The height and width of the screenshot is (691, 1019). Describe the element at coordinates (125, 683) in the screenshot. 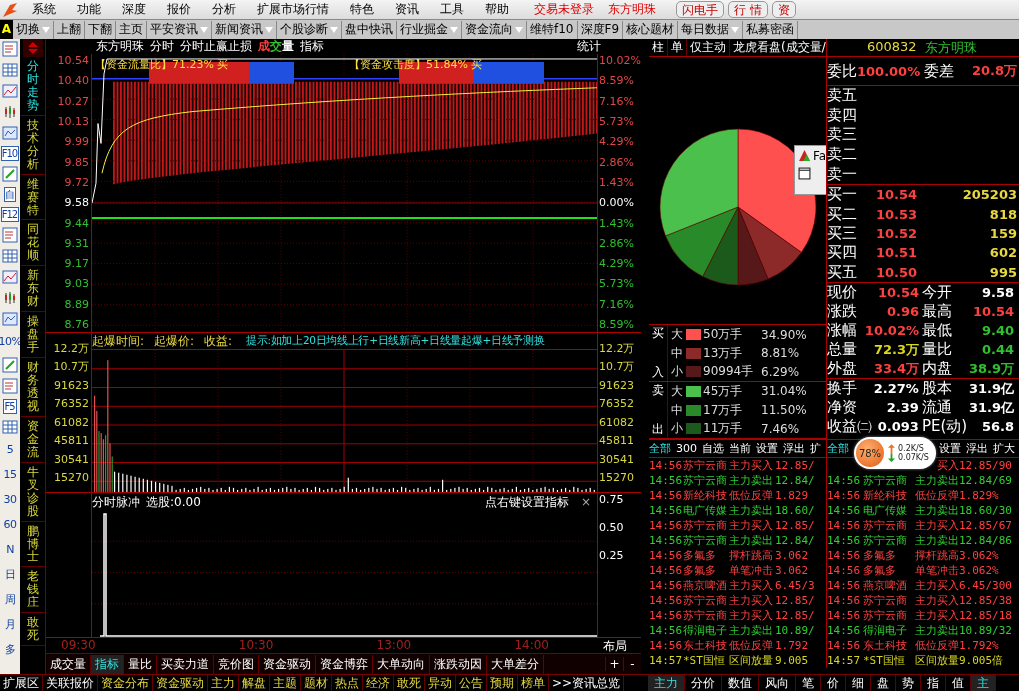

I see `bottom-tab: 资金分布` at that location.